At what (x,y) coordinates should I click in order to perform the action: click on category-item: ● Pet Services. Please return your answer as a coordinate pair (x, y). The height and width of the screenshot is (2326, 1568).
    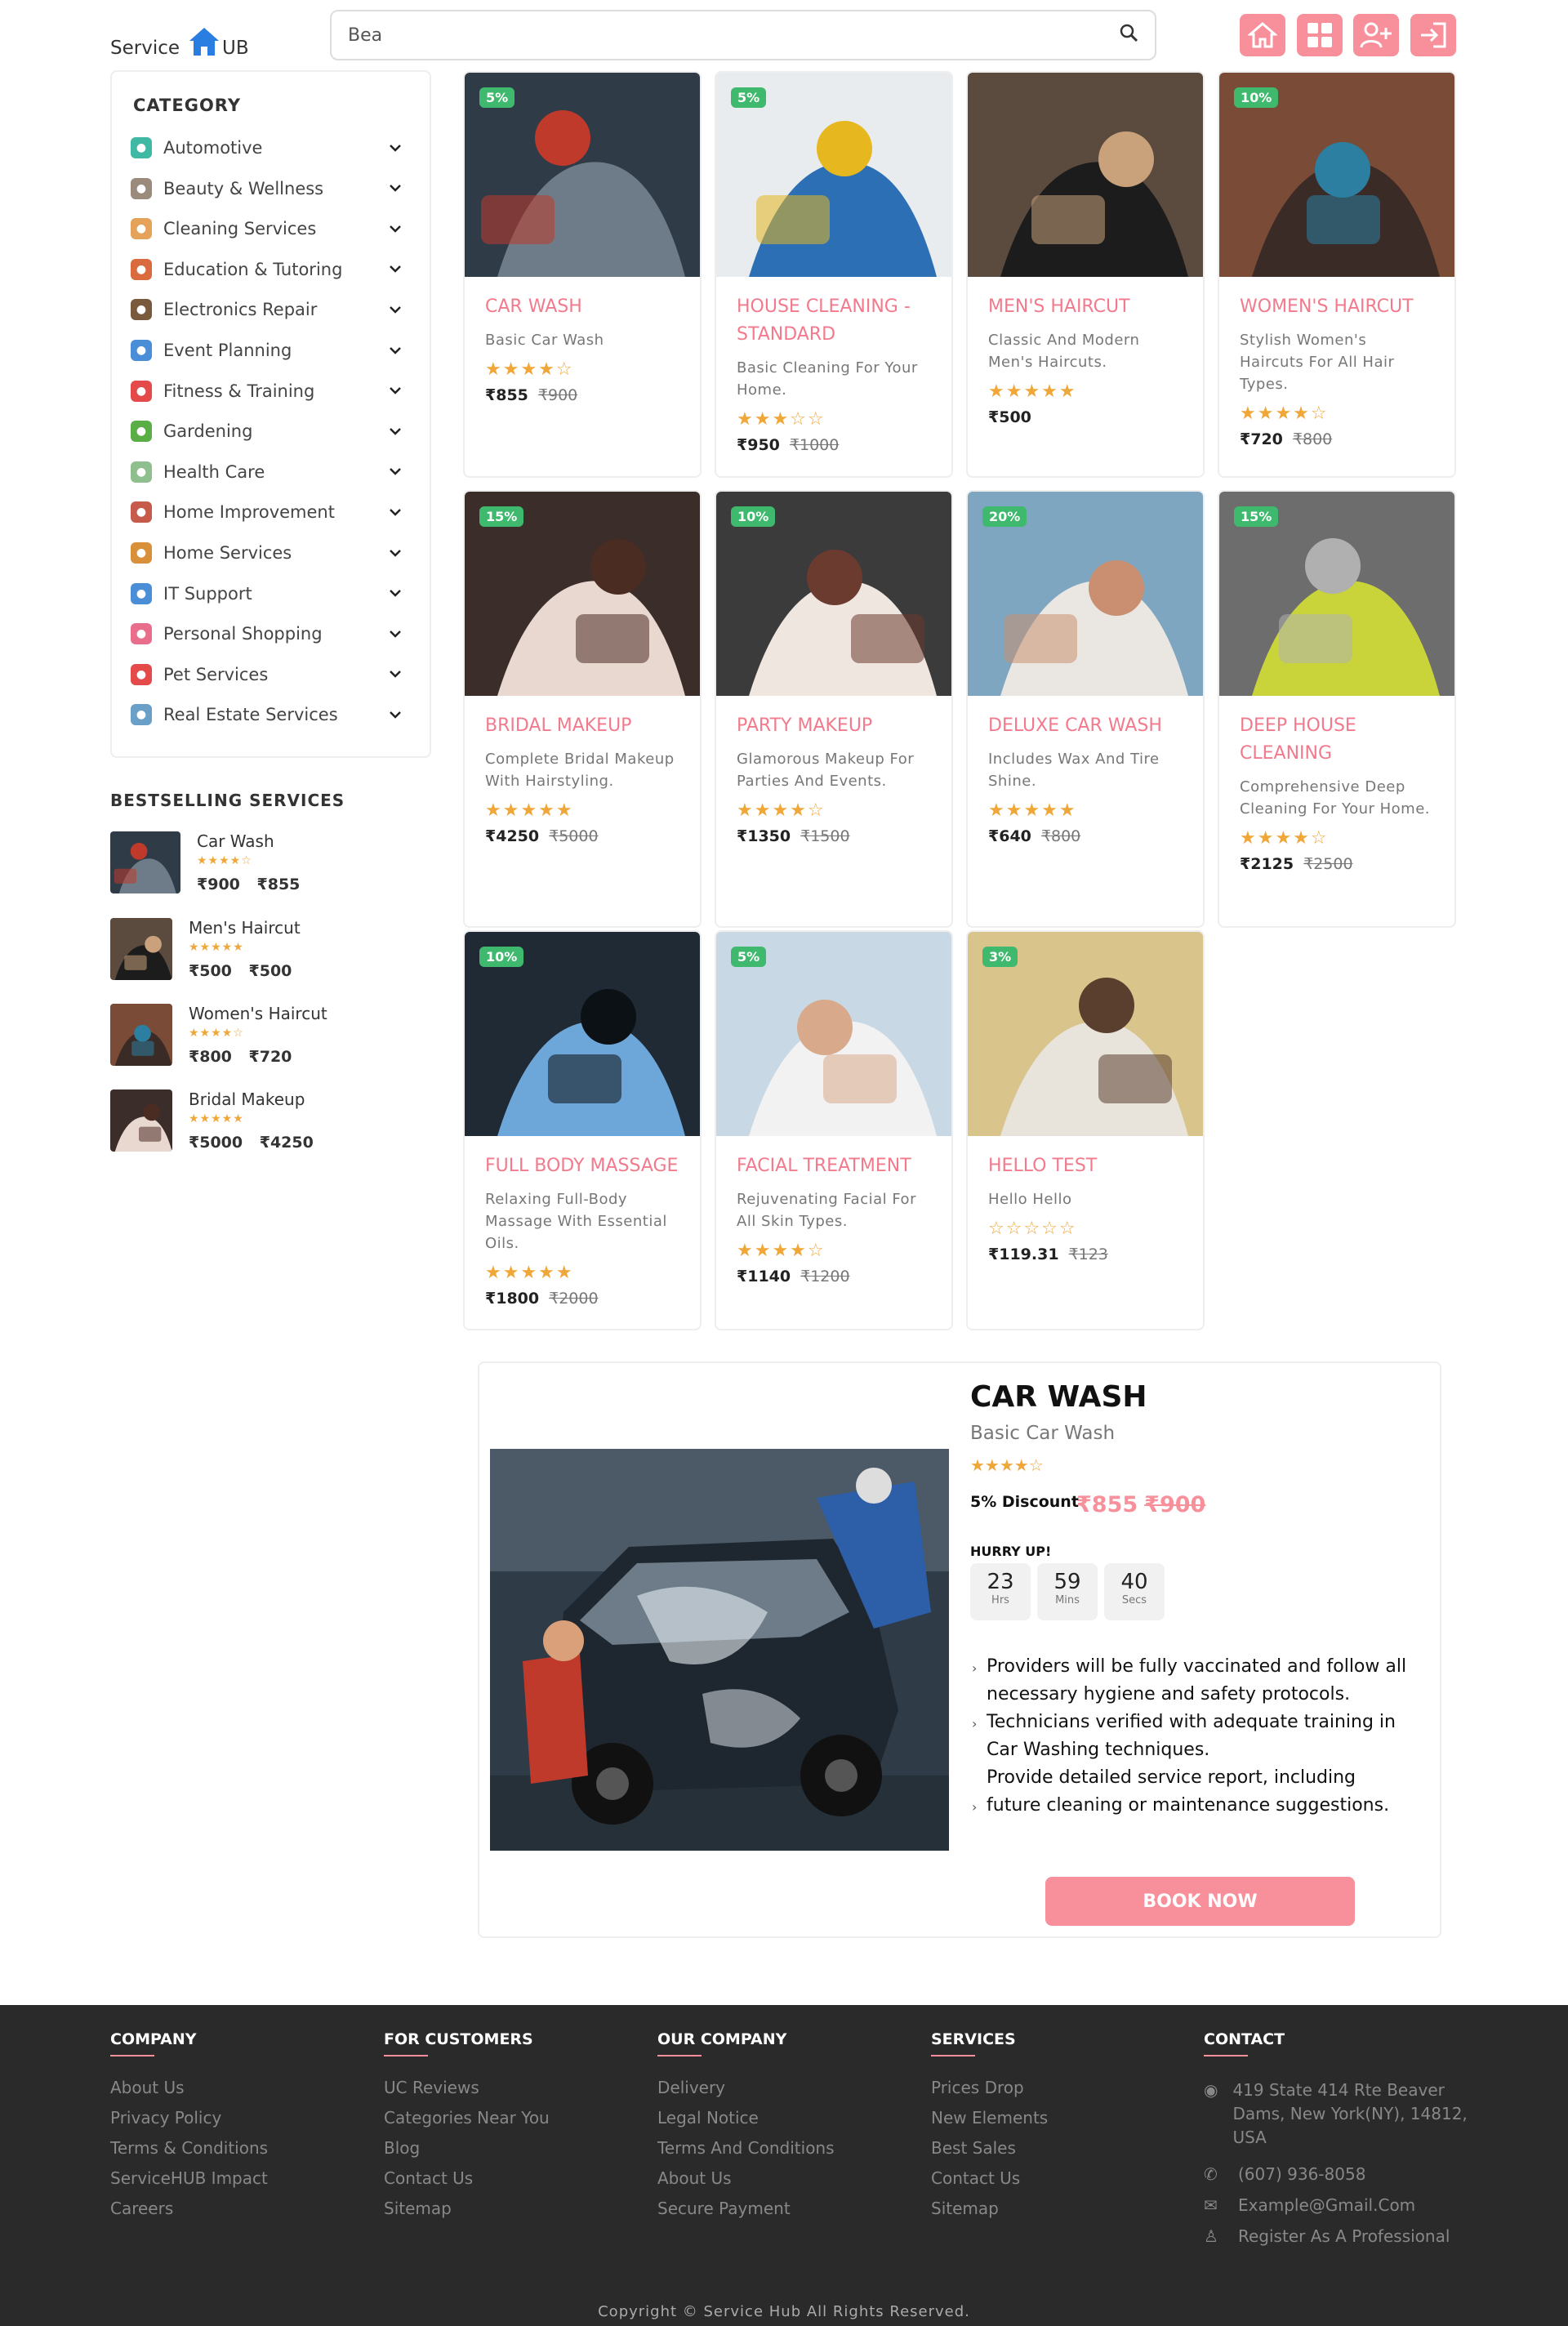
    Looking at the image, I should click on (266, 674).